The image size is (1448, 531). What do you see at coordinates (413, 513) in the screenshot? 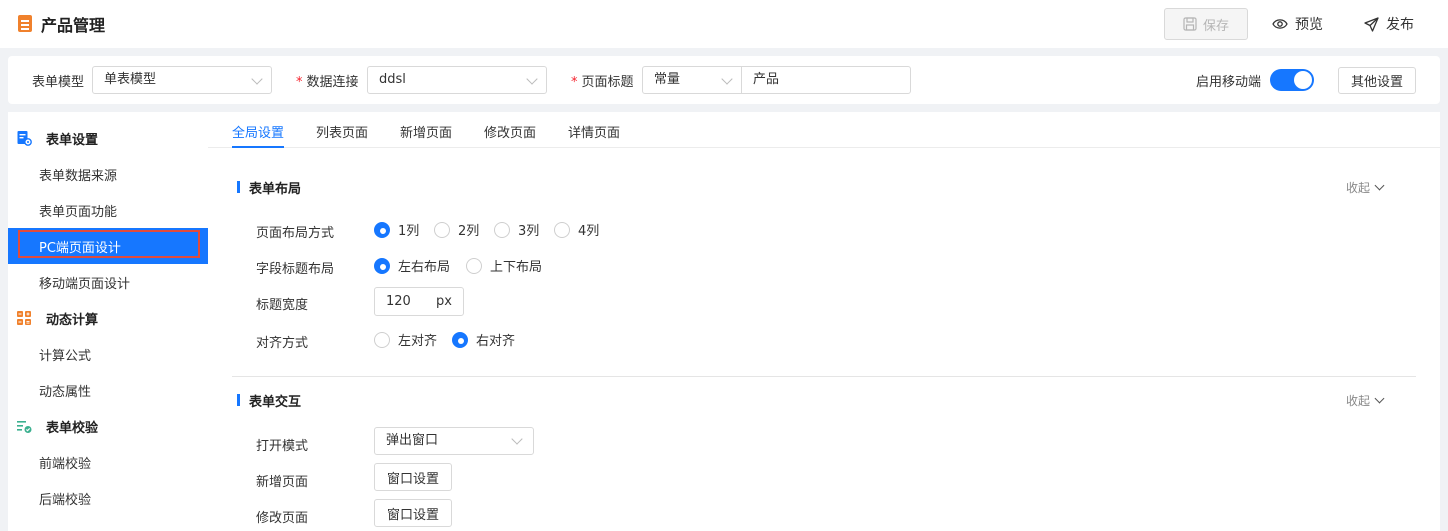
I see `edit-page-window-settings-button: 窗口设置` at bounding box center [413, 513].